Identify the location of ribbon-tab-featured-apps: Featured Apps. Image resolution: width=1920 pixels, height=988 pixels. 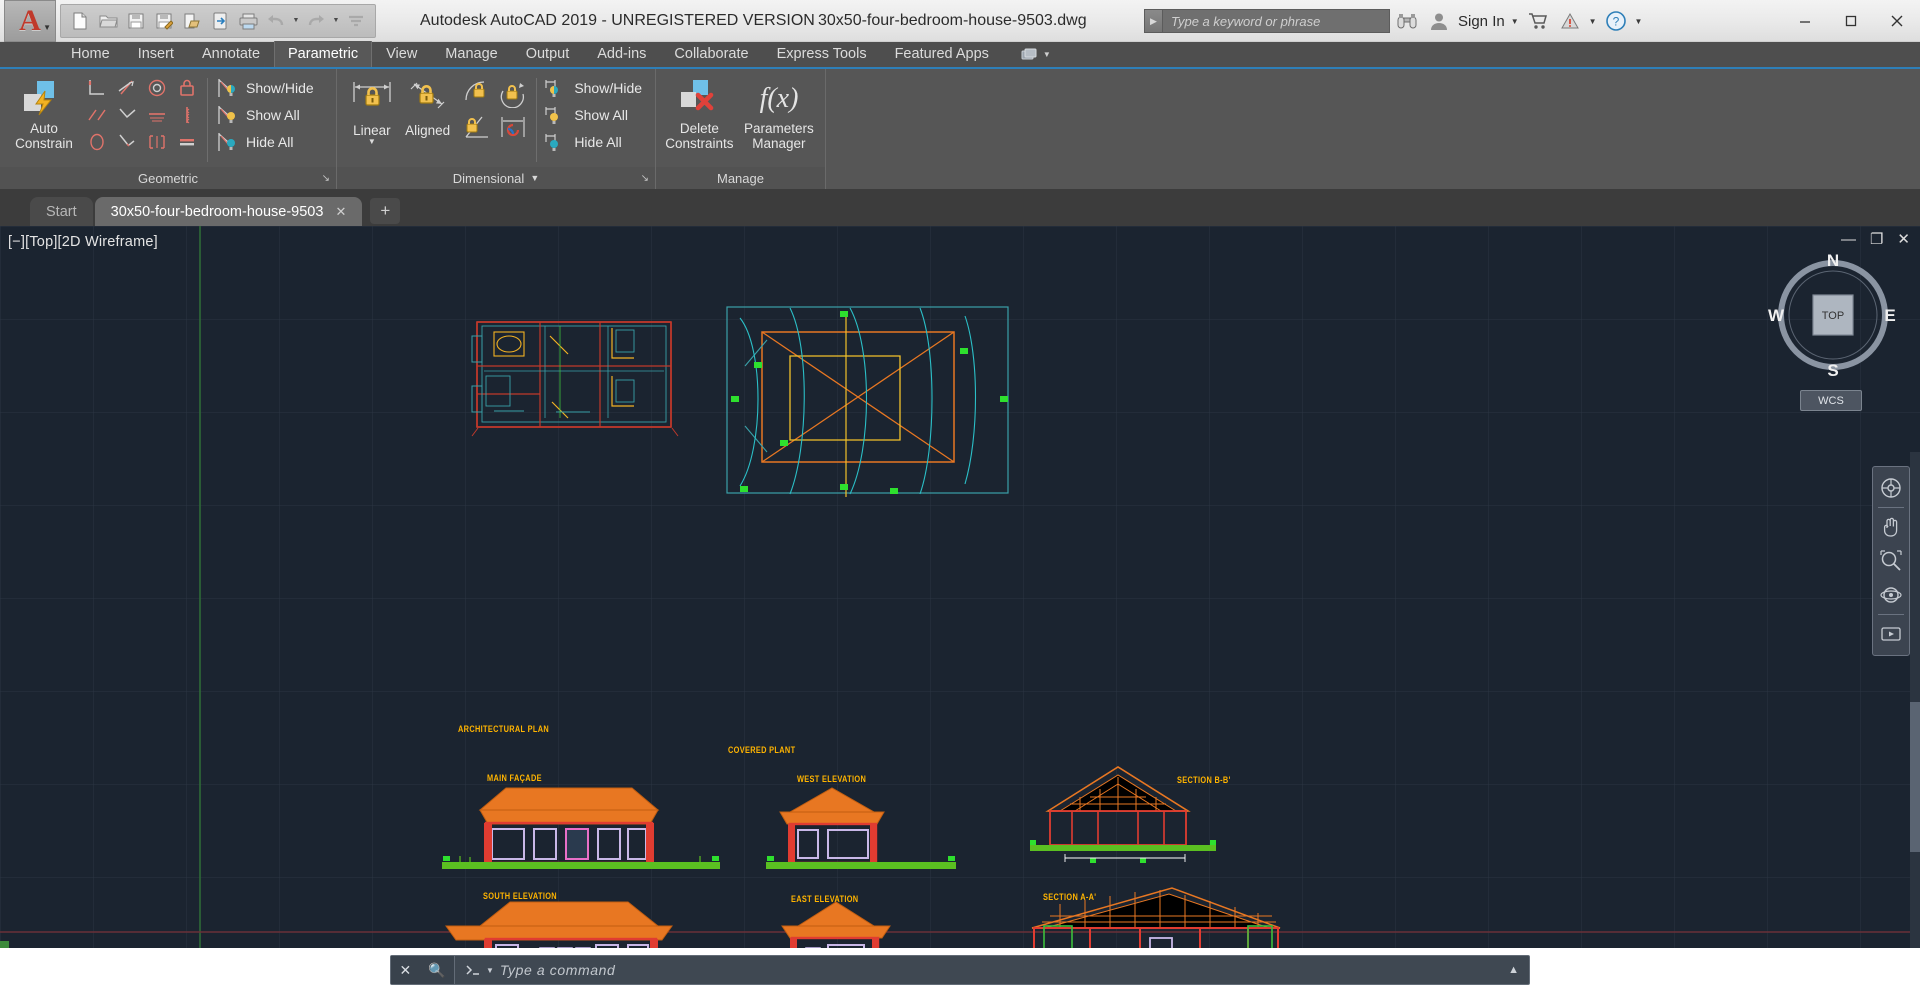
(942, 54).